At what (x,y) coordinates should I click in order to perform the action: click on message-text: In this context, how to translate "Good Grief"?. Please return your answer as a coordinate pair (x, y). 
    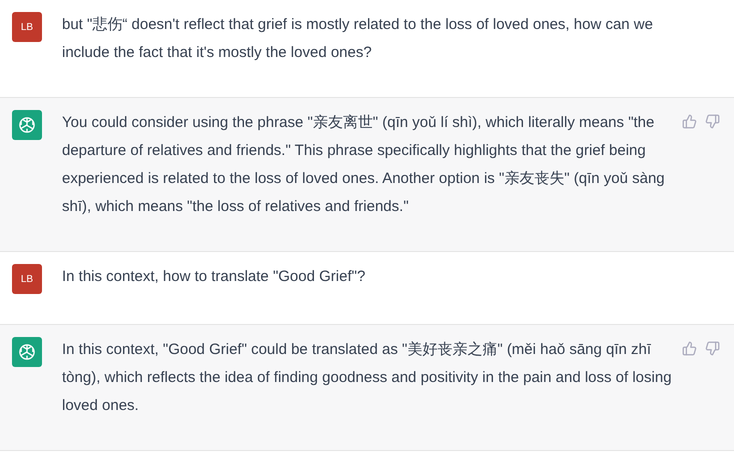
    Looking at the image, I should click on (214, 277).